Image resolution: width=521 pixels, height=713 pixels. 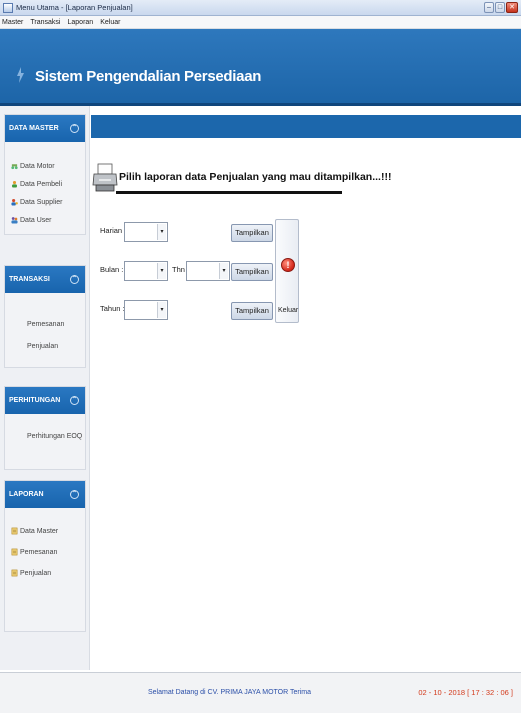 What do you see at coordinates (288, 265) in the screenshot?
I see `stop-icon: !` at bounding box center [288, 265].